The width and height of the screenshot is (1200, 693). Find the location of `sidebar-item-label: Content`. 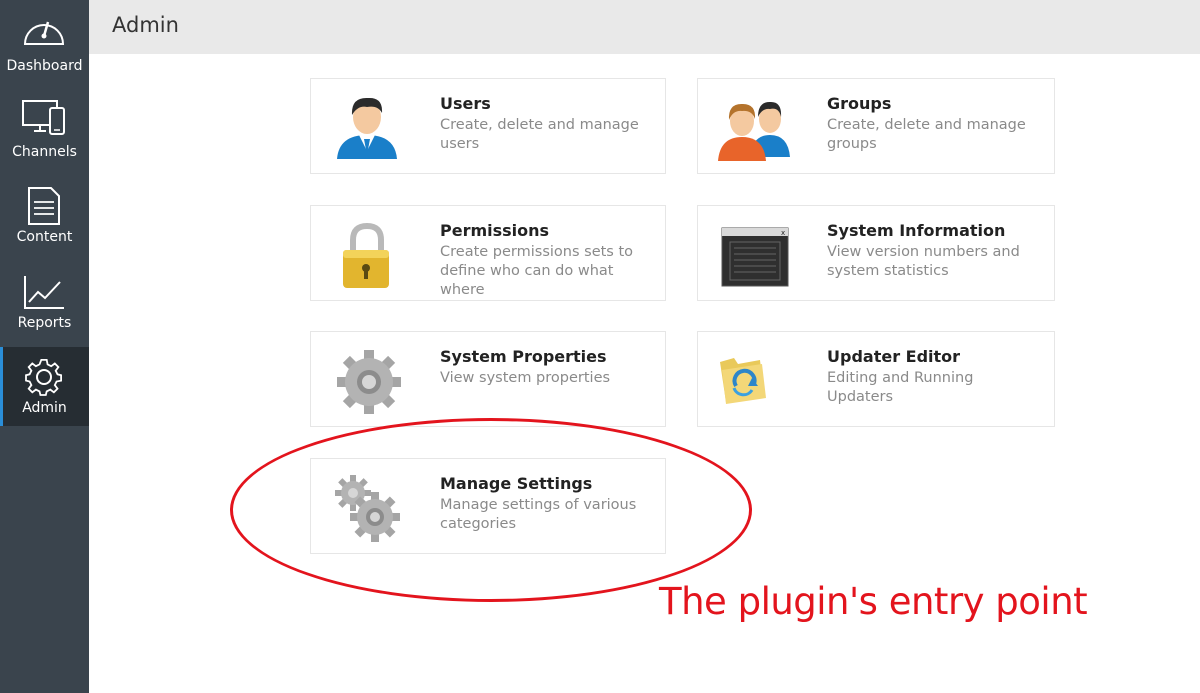

sidebar-item-label: Content is located at coordinates (44, 237).